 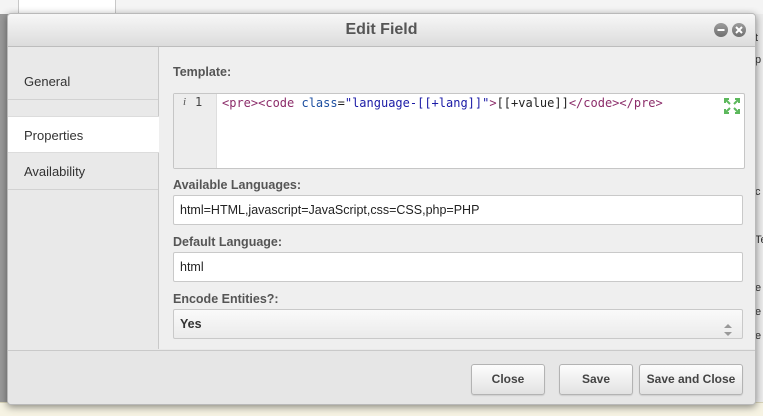 I want to click on default-language-label: Default Language:, so click(x=228, y=242).